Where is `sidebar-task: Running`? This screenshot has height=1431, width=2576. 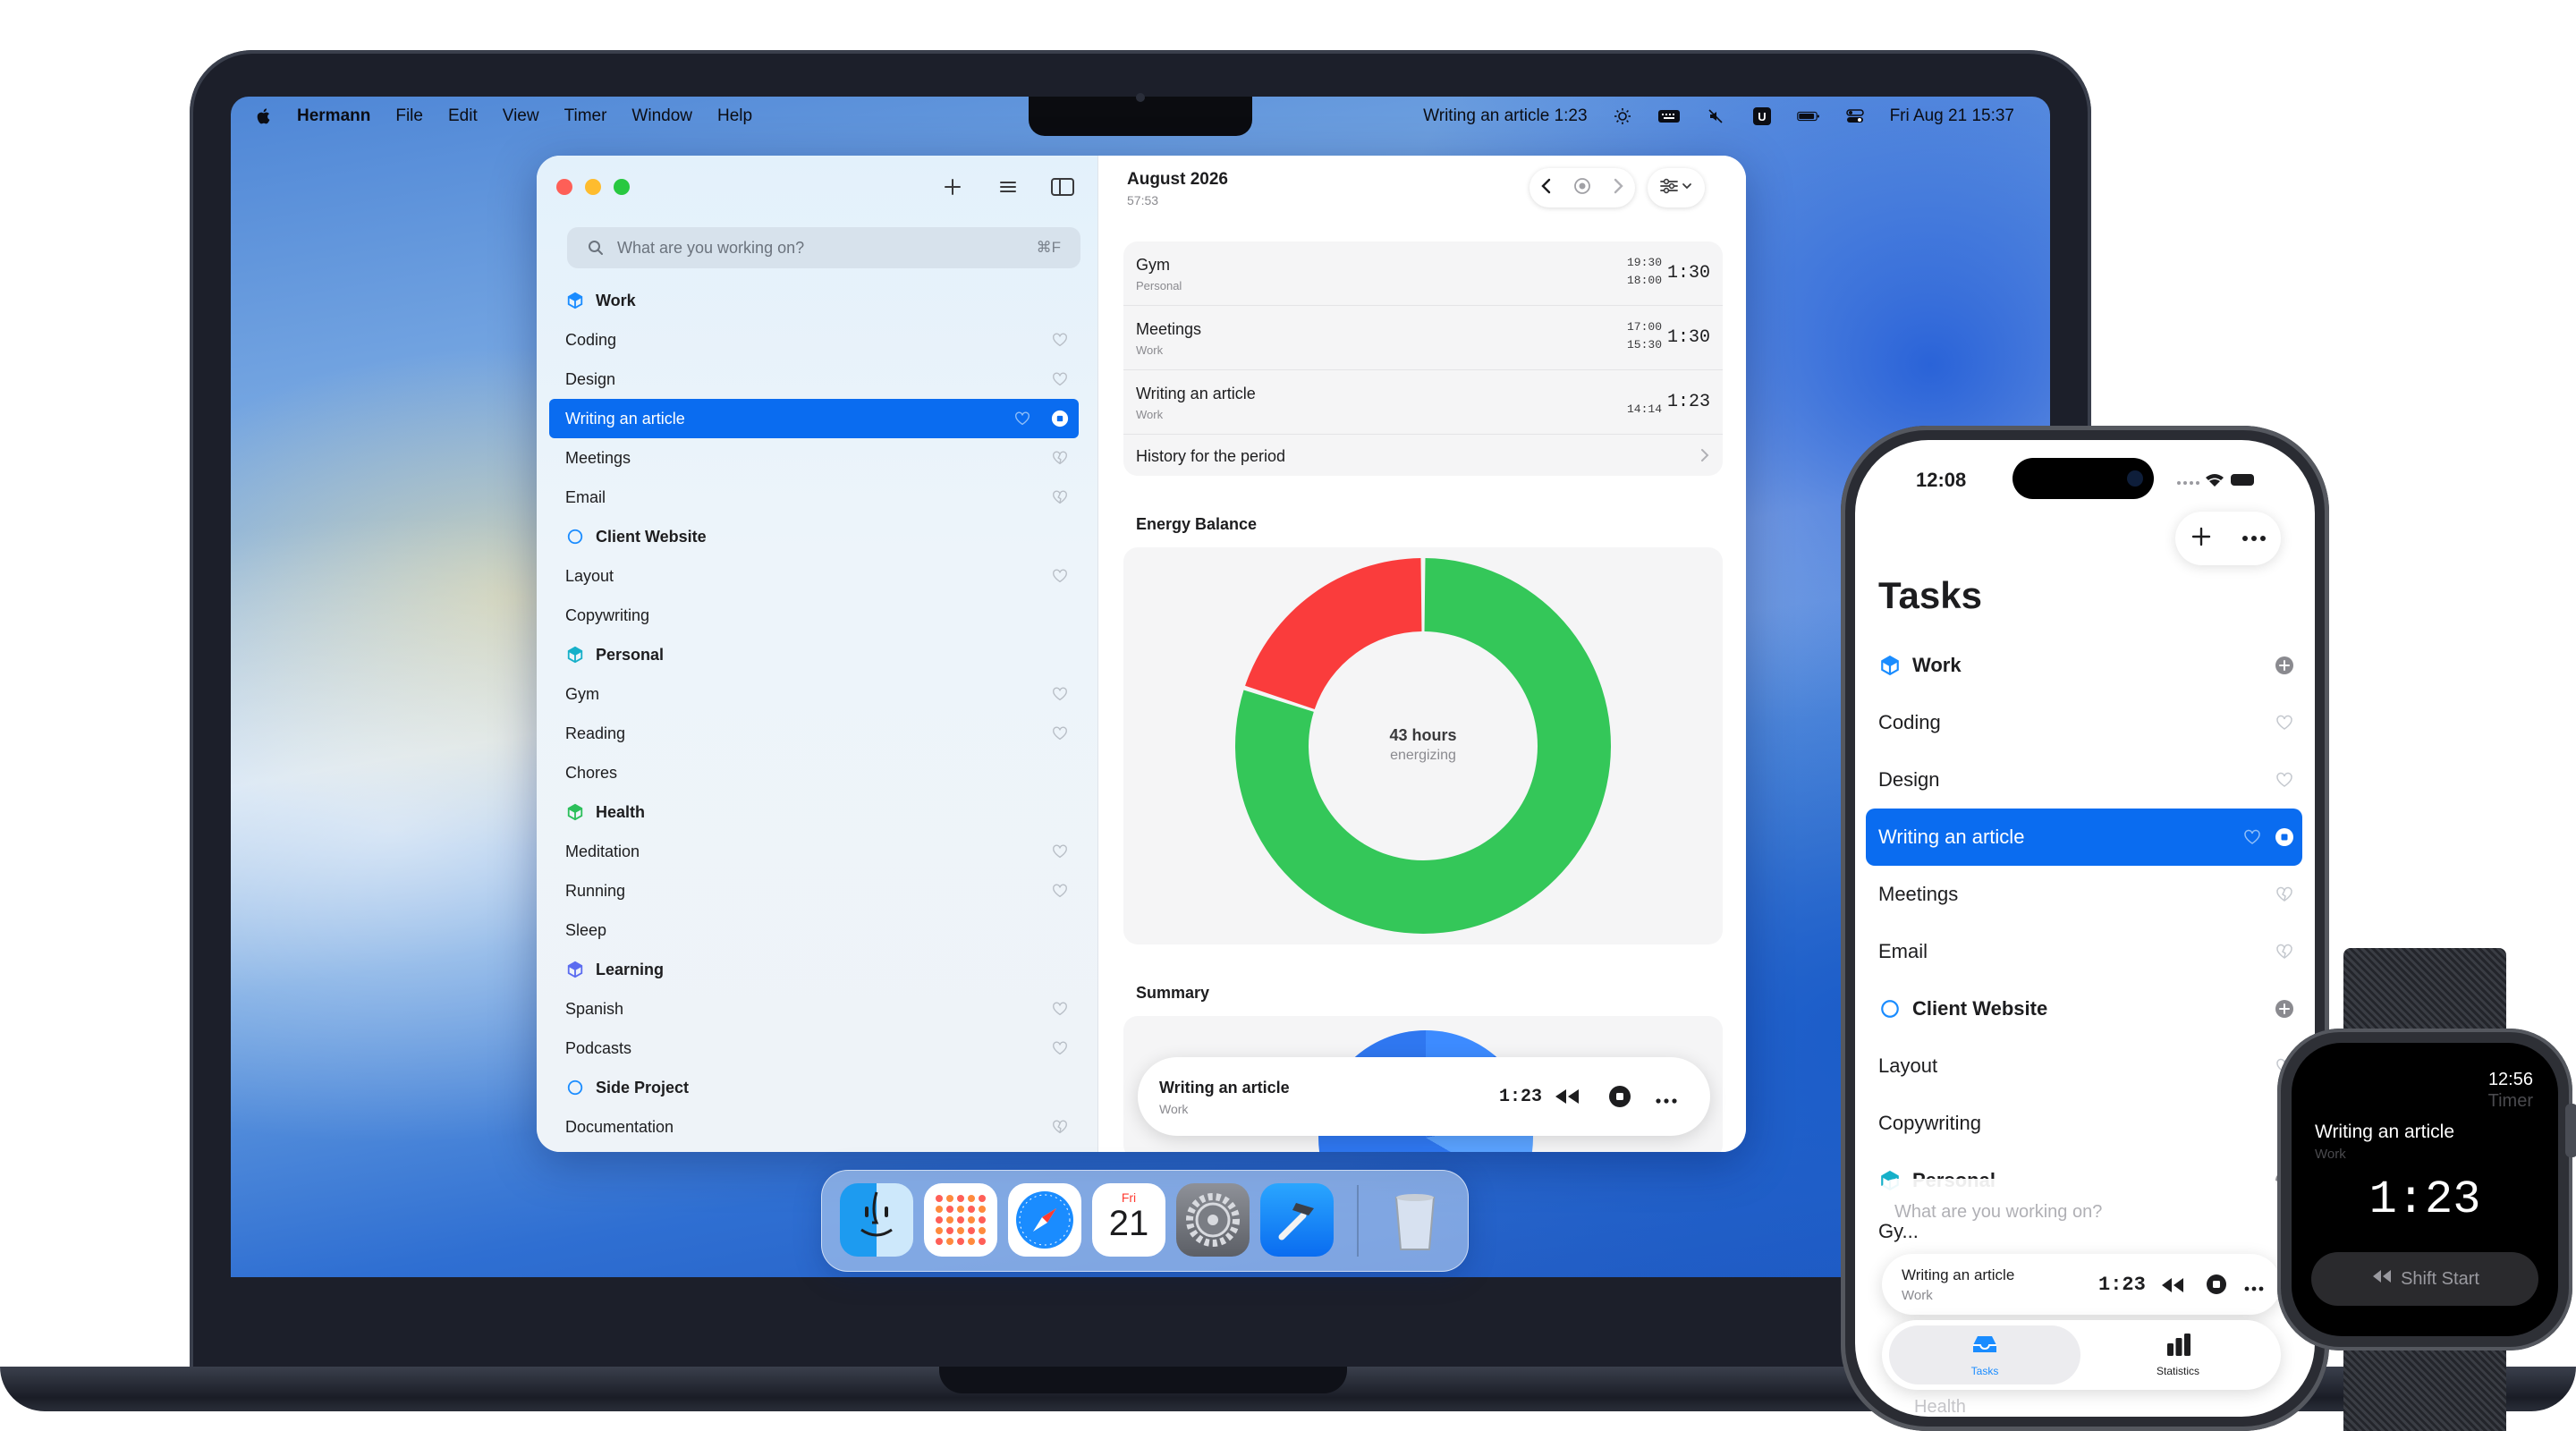
sidebar-task: Running is located at coordinates (814, 891).